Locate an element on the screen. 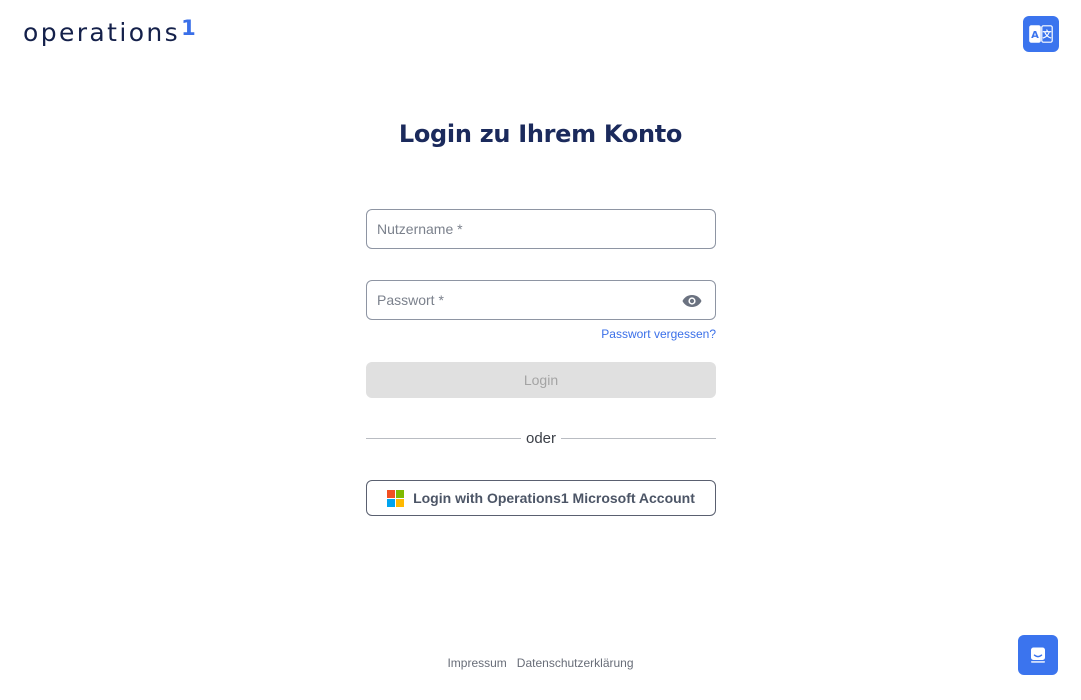 The height and width of the screenshot is (700, 1081). or-divider: oder is located at coordinates (541, 438).